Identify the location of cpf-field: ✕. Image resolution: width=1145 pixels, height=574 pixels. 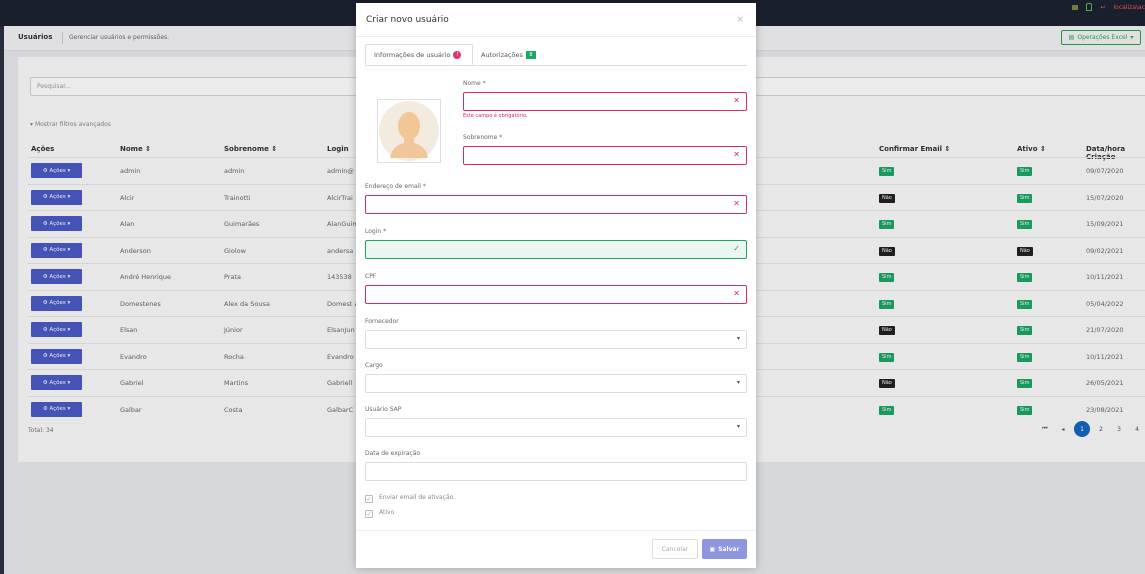
(556, 294).